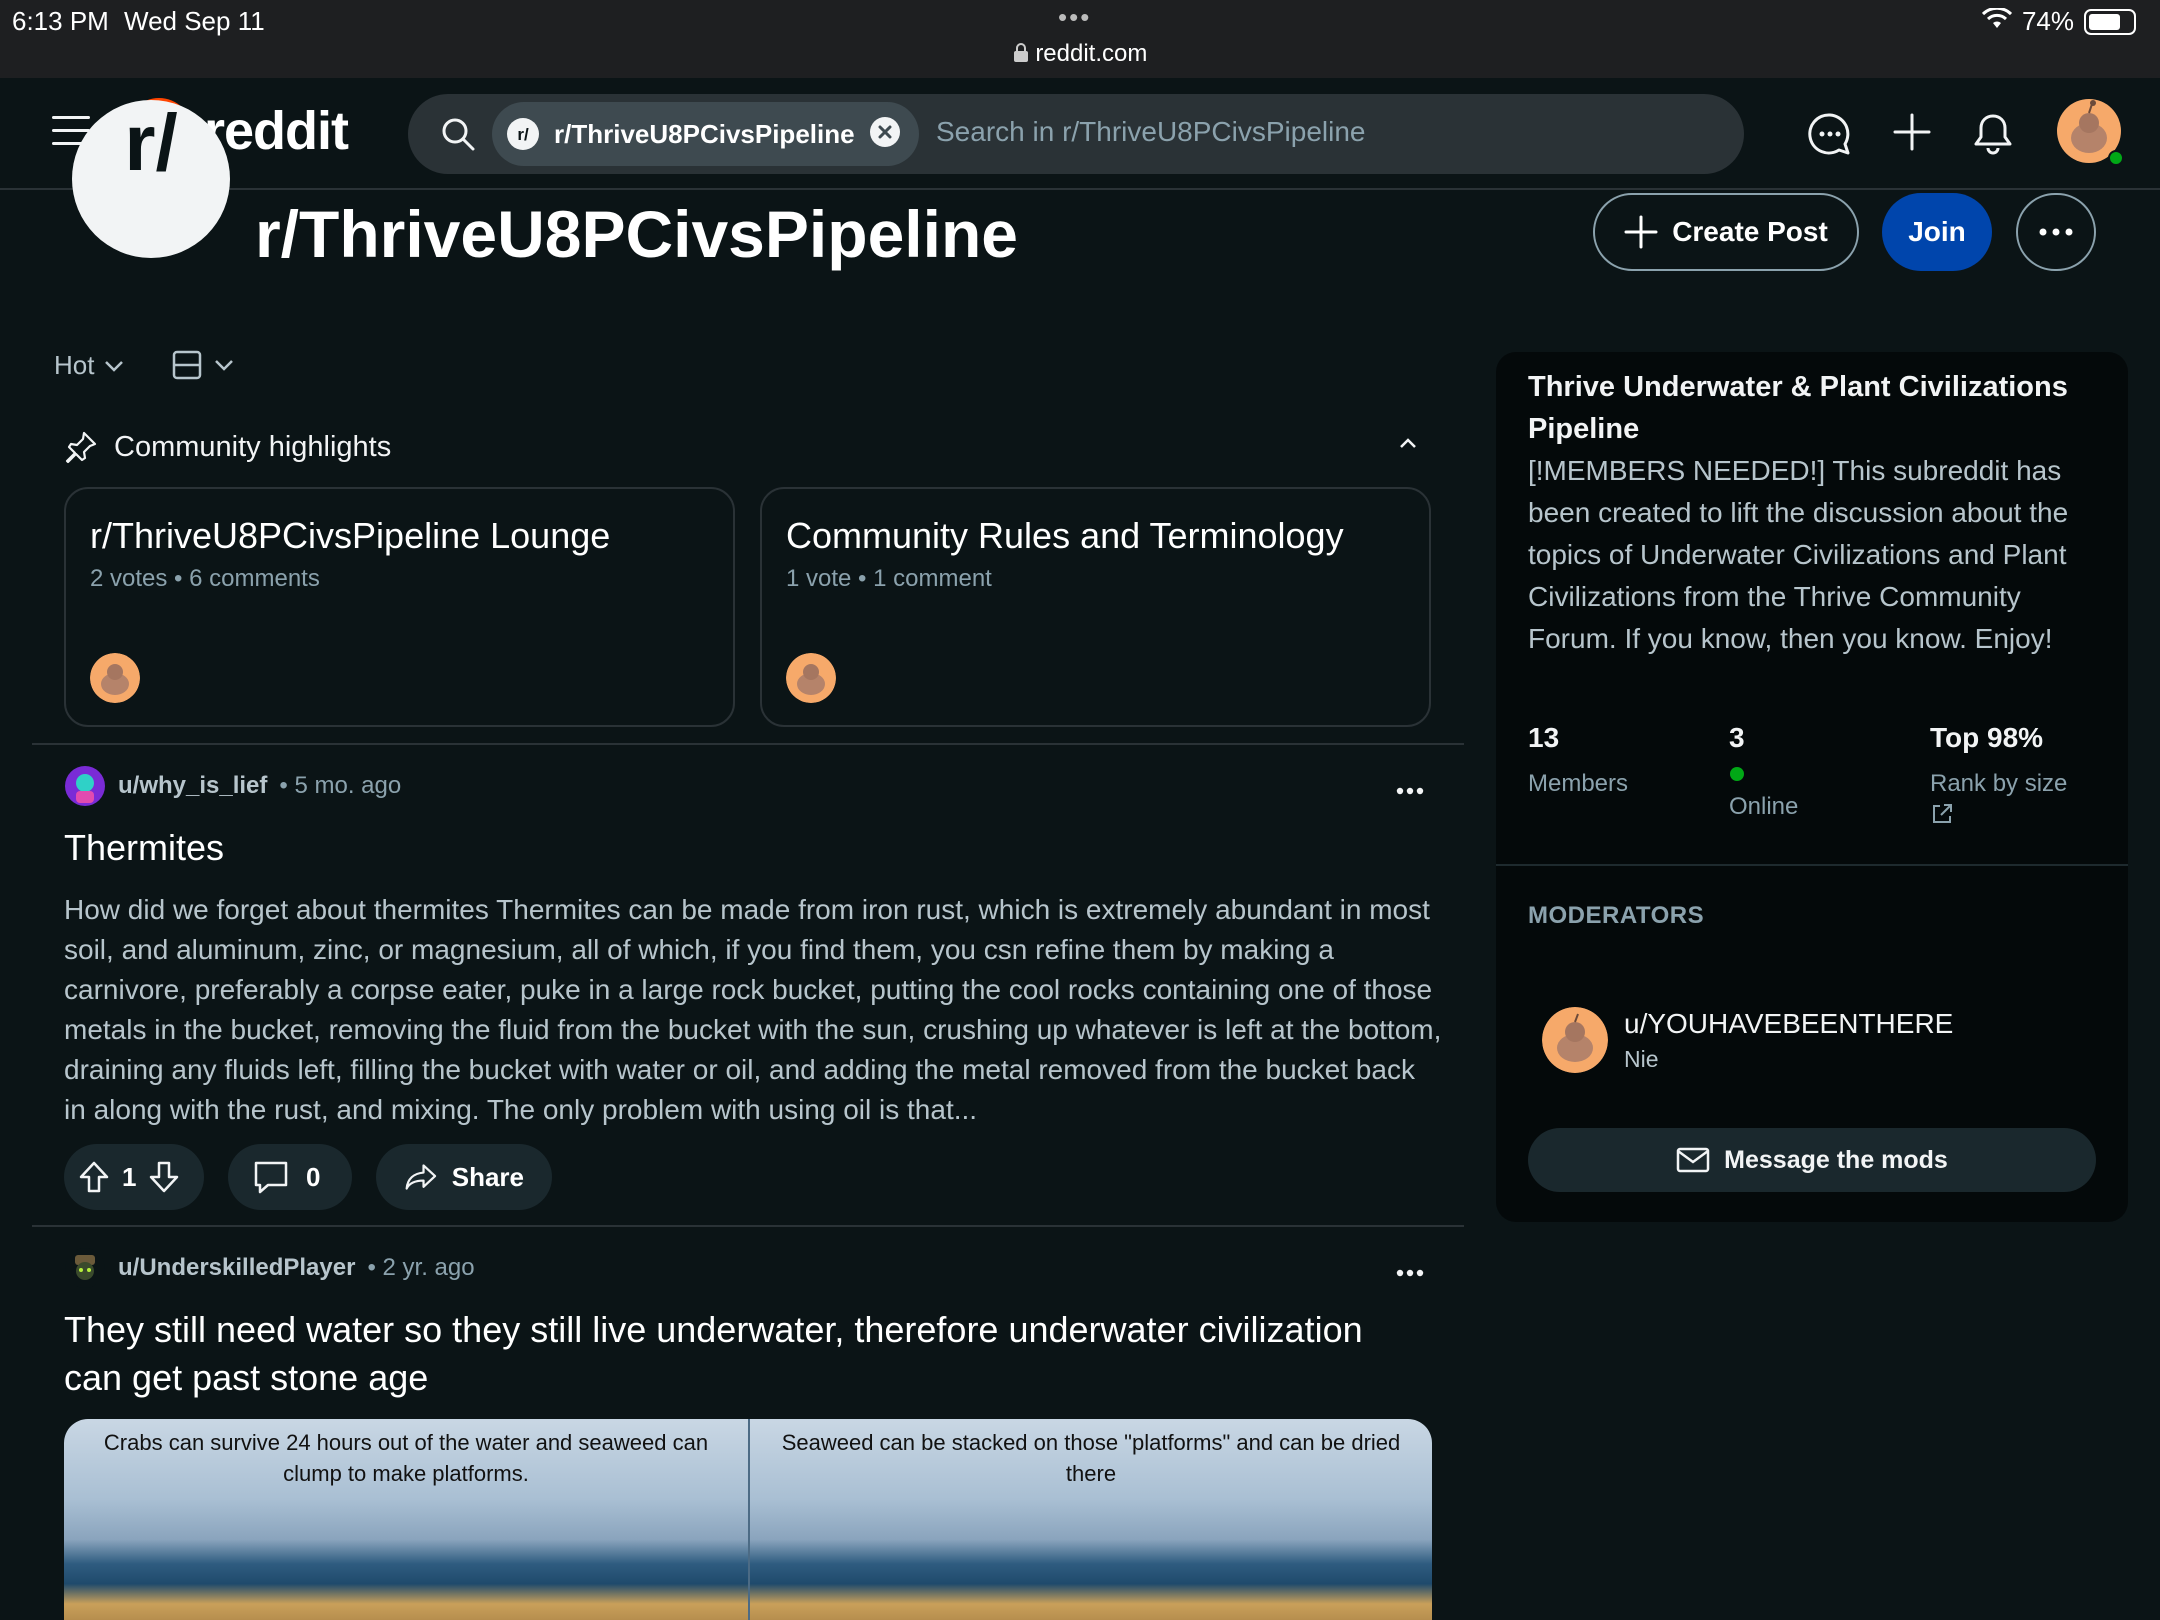 Image resolution: width=2160 pixels, height=1620 pixels. What do you see at coordinates (187, 365) in the screenshot?
I see `card-view-icon` at bounding box center [187, 365].